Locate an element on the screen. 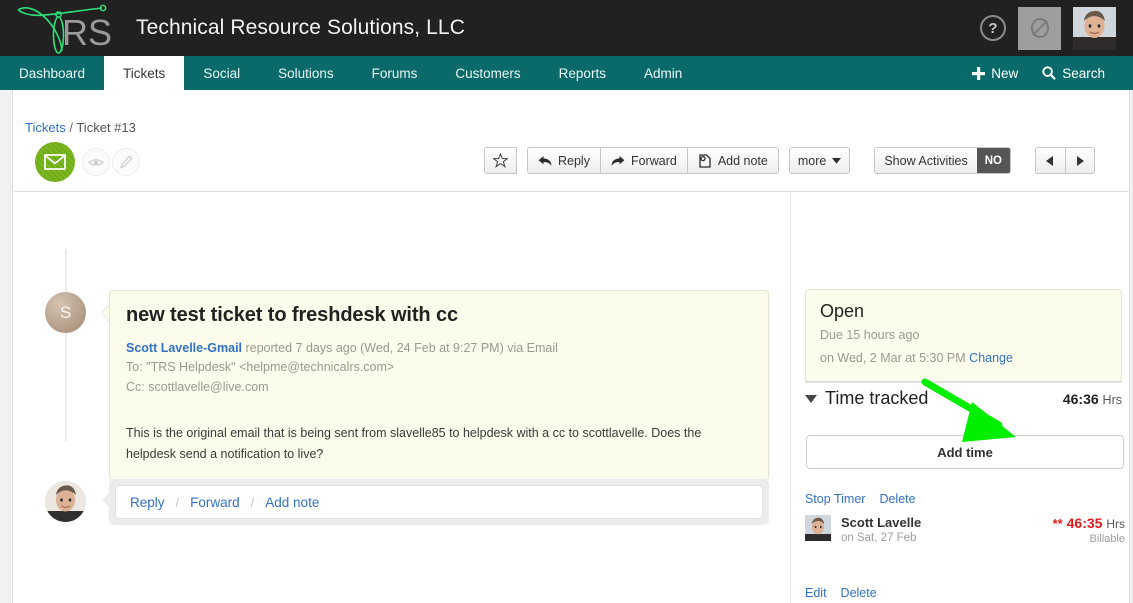  prev-ticket-button is located at coordinates (1049, 160).